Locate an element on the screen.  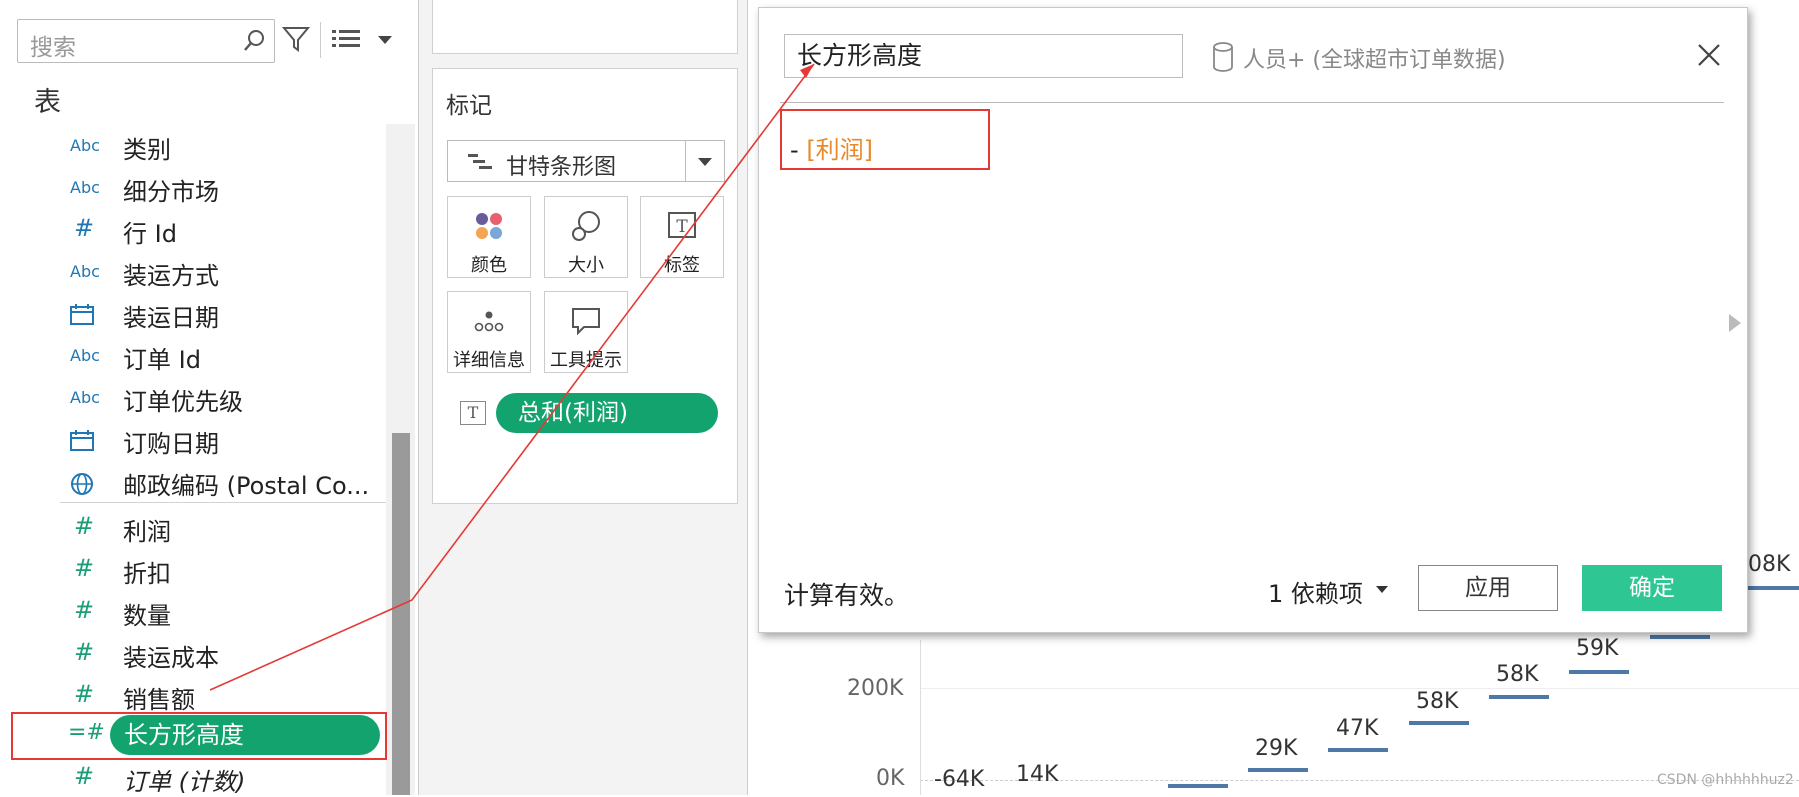
watermark: CSDN @hhhhhhuz2 is located at coordinates (1725, 780).